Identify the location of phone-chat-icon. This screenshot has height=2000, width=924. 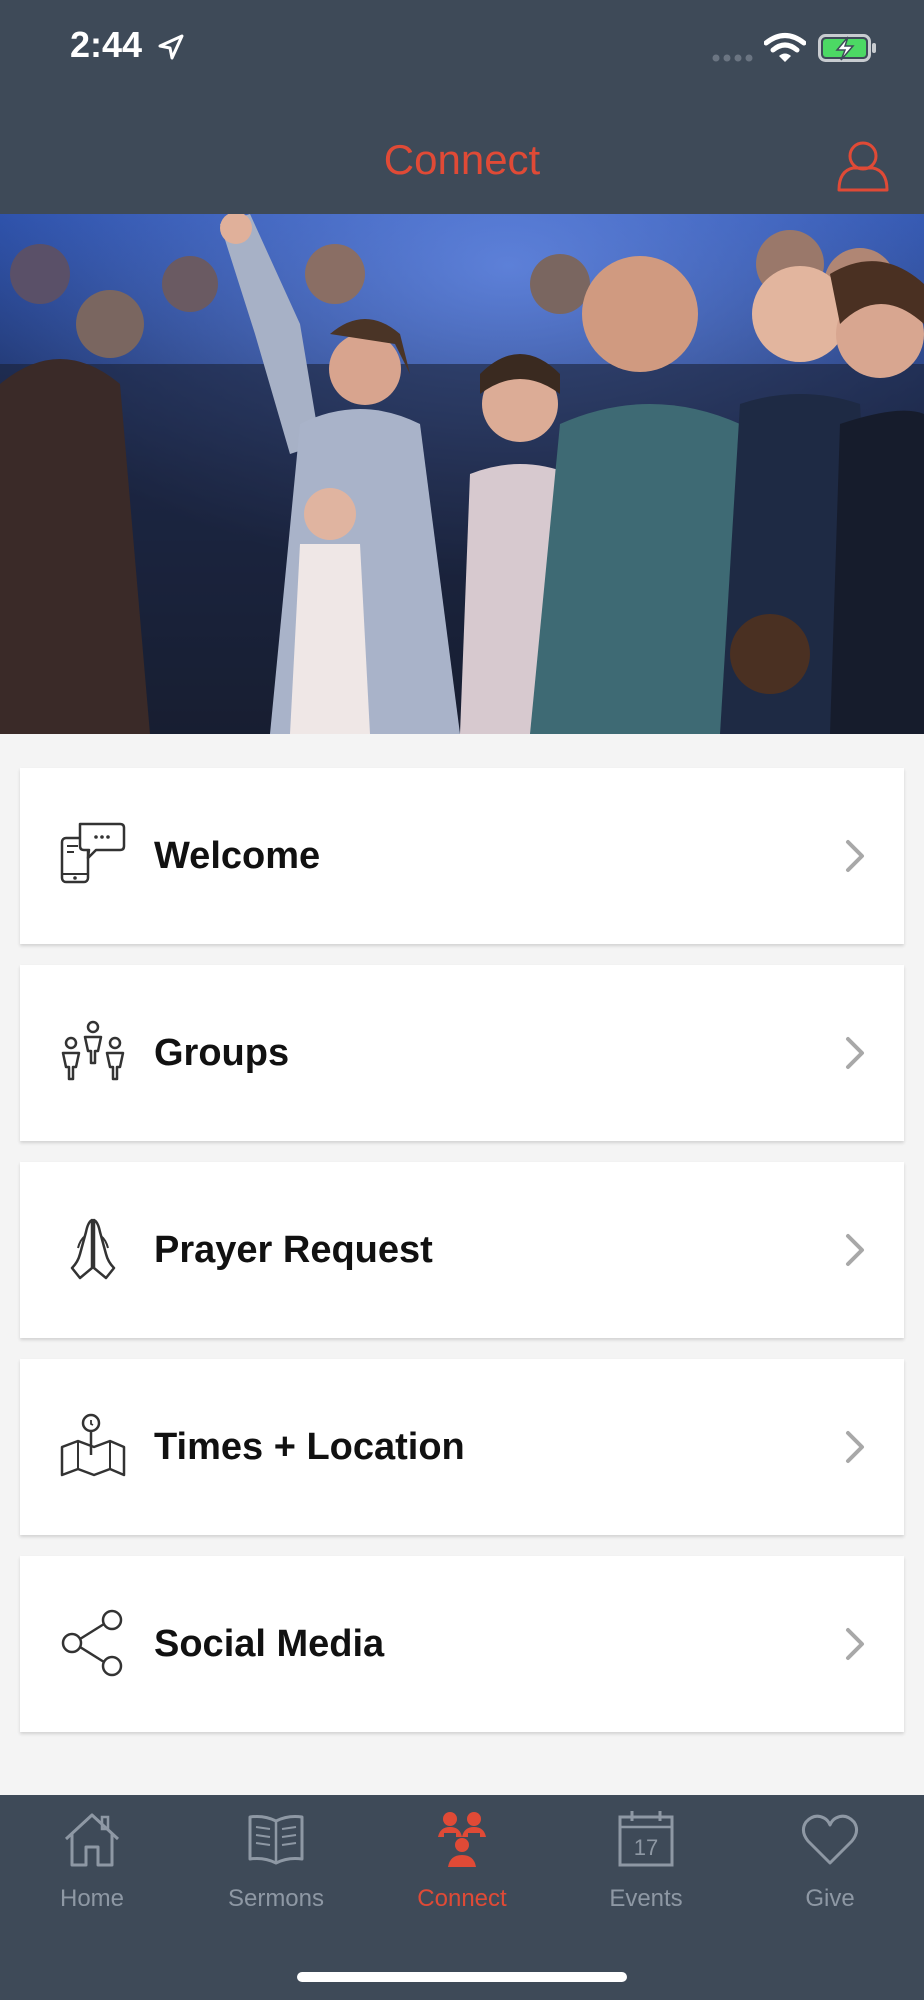
(93, 853).